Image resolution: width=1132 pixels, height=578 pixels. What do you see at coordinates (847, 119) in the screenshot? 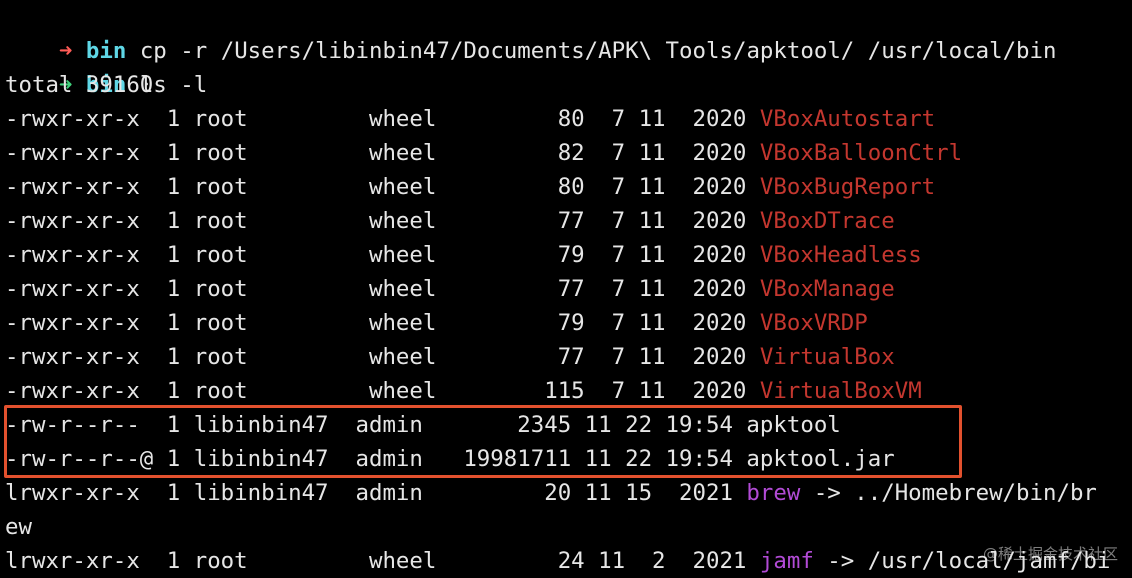
I see `file-name: VBoxAutostart` at bounding box center [847, 119].